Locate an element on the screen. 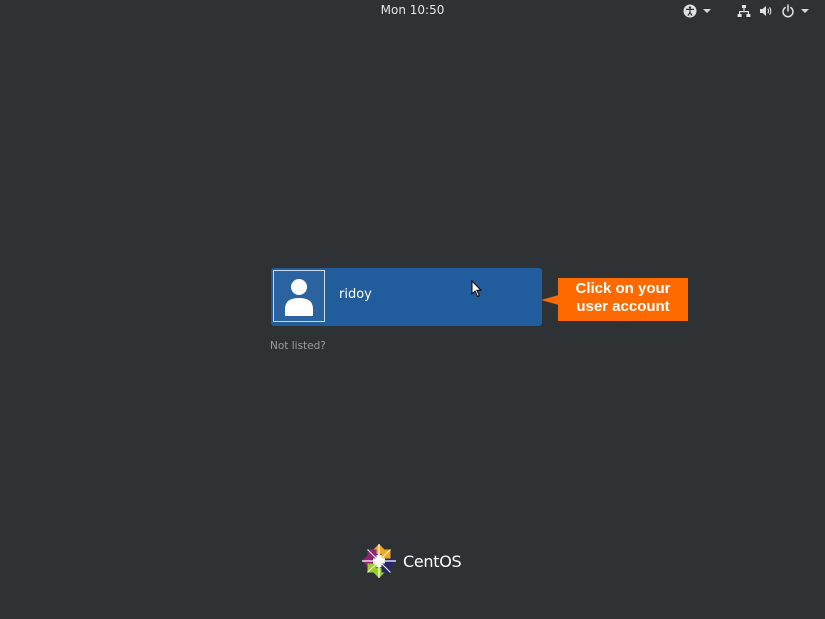 The width and height of the screenshot is (825, 619). avatar is located at coordinates (299, 296).